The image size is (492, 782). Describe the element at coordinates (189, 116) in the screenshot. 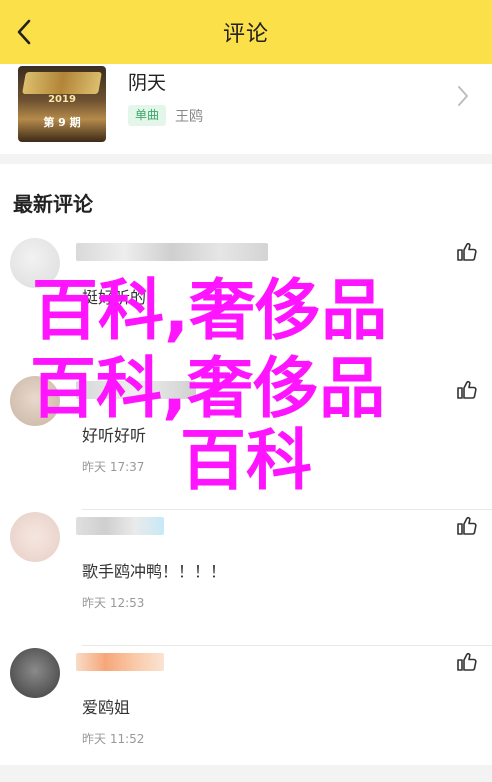

I see `artist-name: 王鸥` at that location.